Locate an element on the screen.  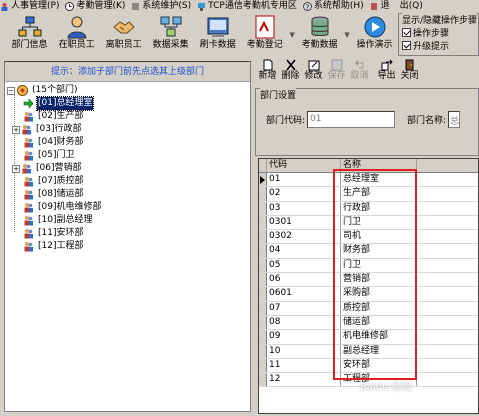
close-button: 关闭 is located at coordinates (409, 70).